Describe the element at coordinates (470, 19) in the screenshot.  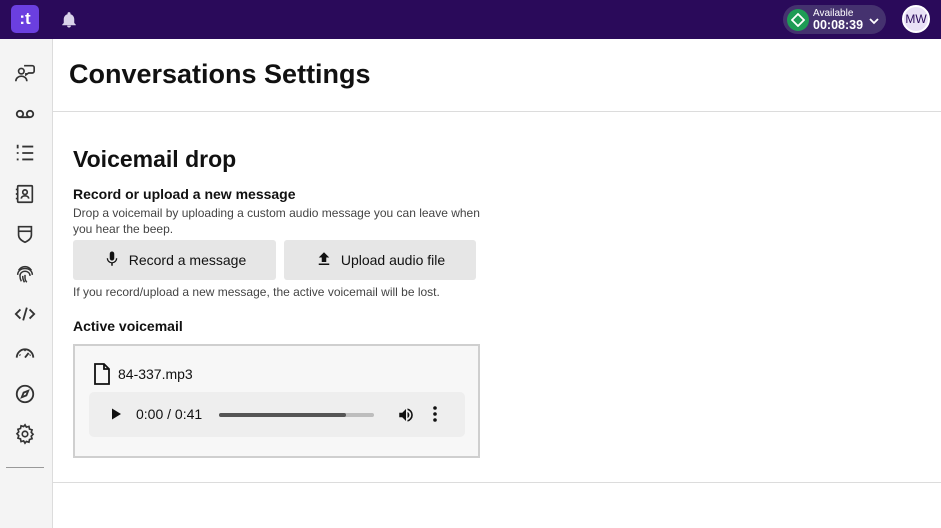
I see `top-bar: :t Available 00:08:39 MW` at that location.